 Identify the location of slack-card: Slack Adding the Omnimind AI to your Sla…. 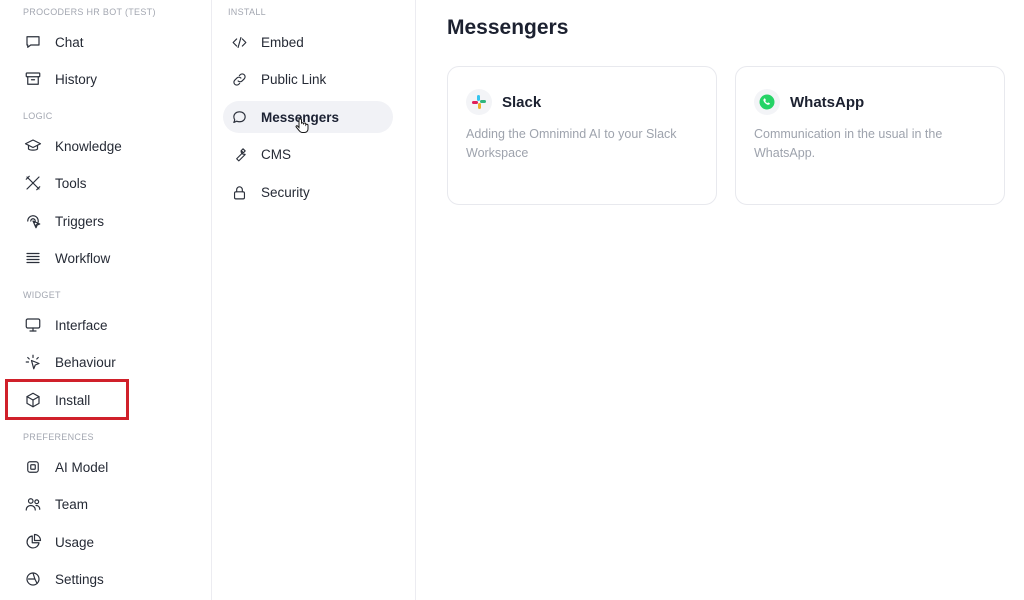
(582, 135).